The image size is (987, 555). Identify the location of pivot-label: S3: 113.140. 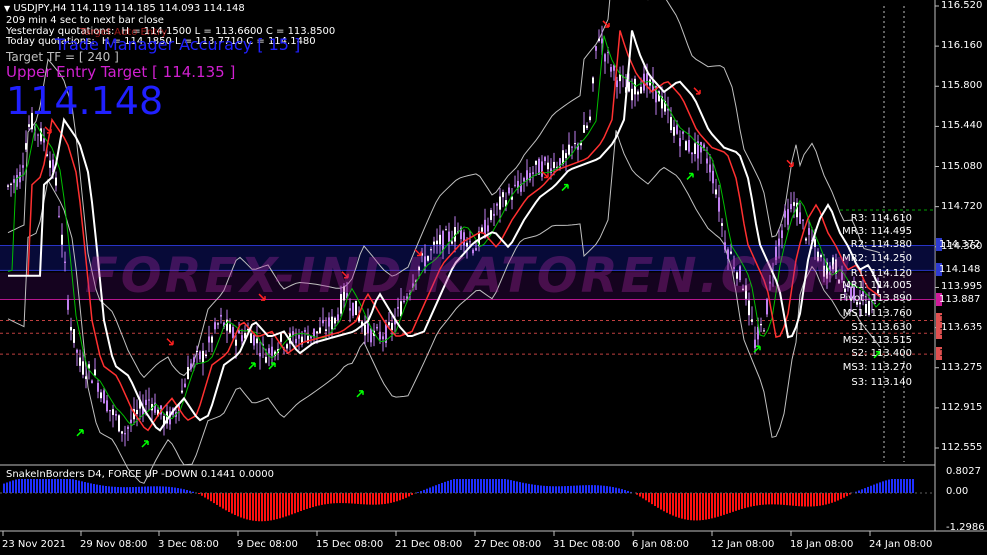
(881, 382).